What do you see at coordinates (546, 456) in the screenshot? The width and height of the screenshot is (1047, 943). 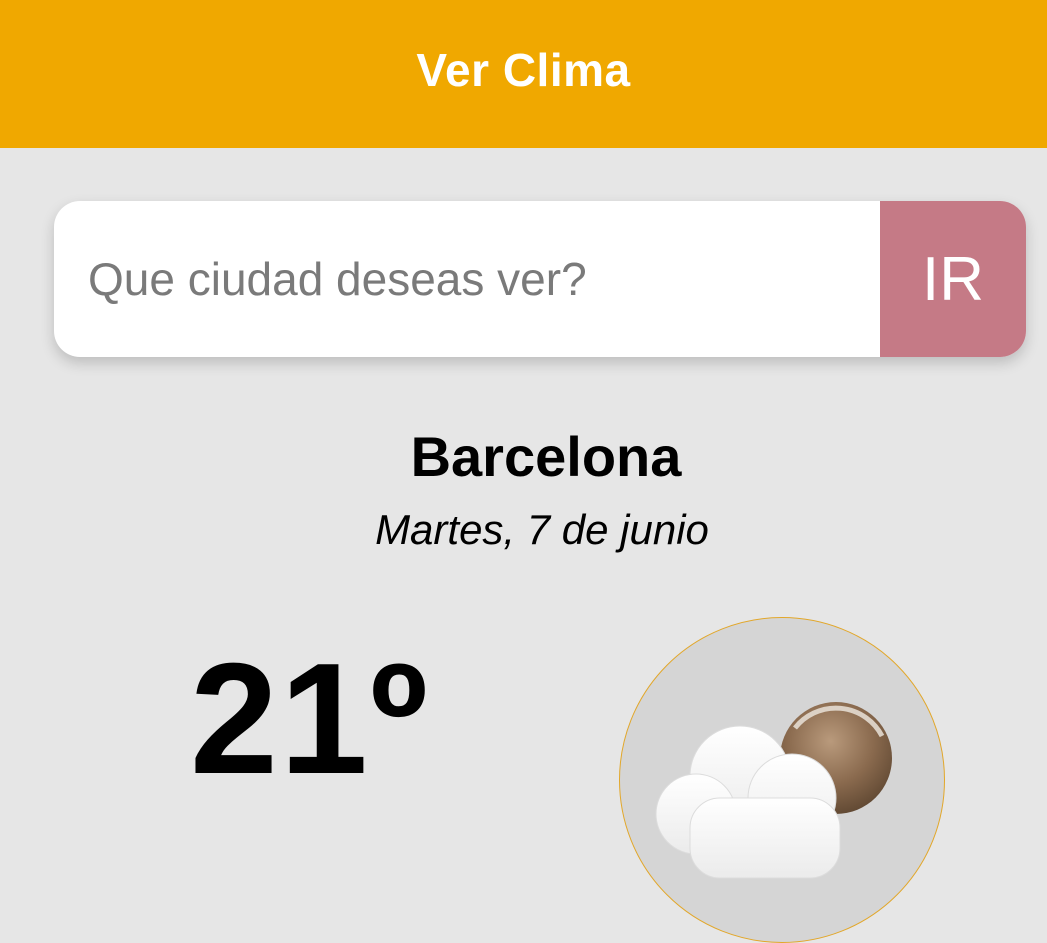 I see `city-name: Barcelona` at bounding box center [546, 456].